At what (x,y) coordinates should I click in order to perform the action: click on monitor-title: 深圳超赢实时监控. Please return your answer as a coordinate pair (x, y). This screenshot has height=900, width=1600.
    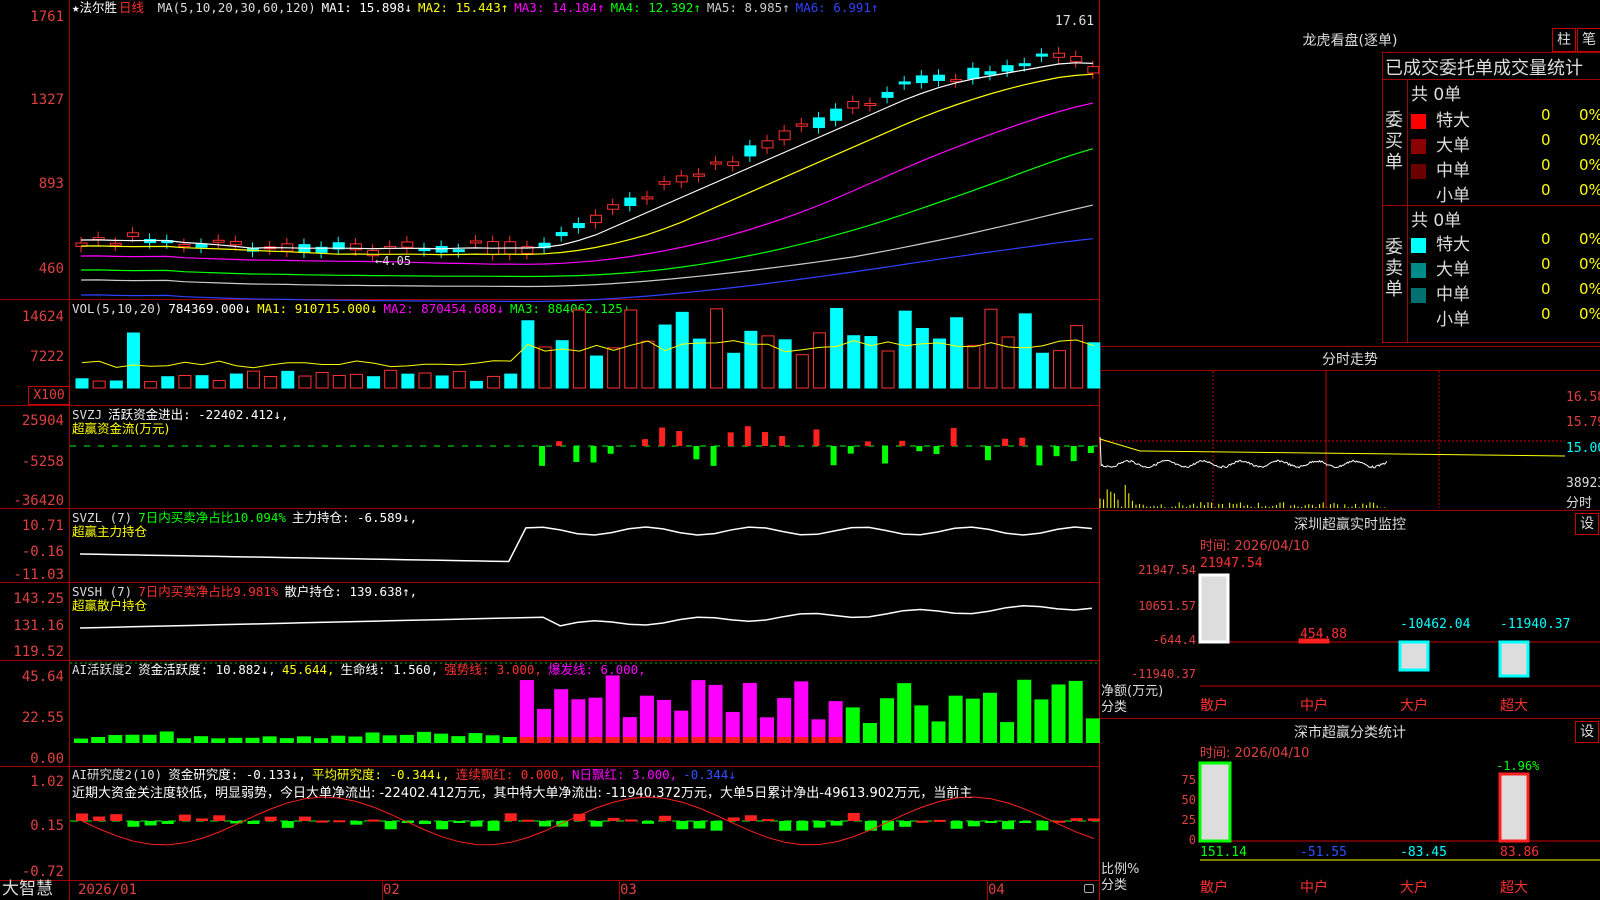
    Looking at the image, I should click on (1350, 525).